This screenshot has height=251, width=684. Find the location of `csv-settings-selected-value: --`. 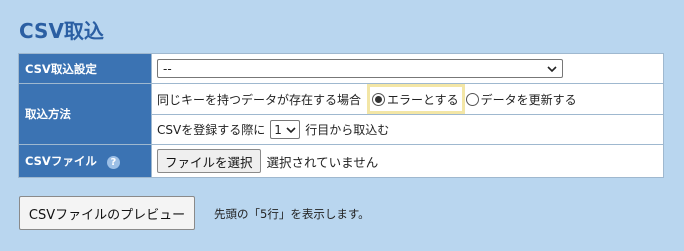

csv-settings-selected-value: -- is located at coordinates (167, 68).